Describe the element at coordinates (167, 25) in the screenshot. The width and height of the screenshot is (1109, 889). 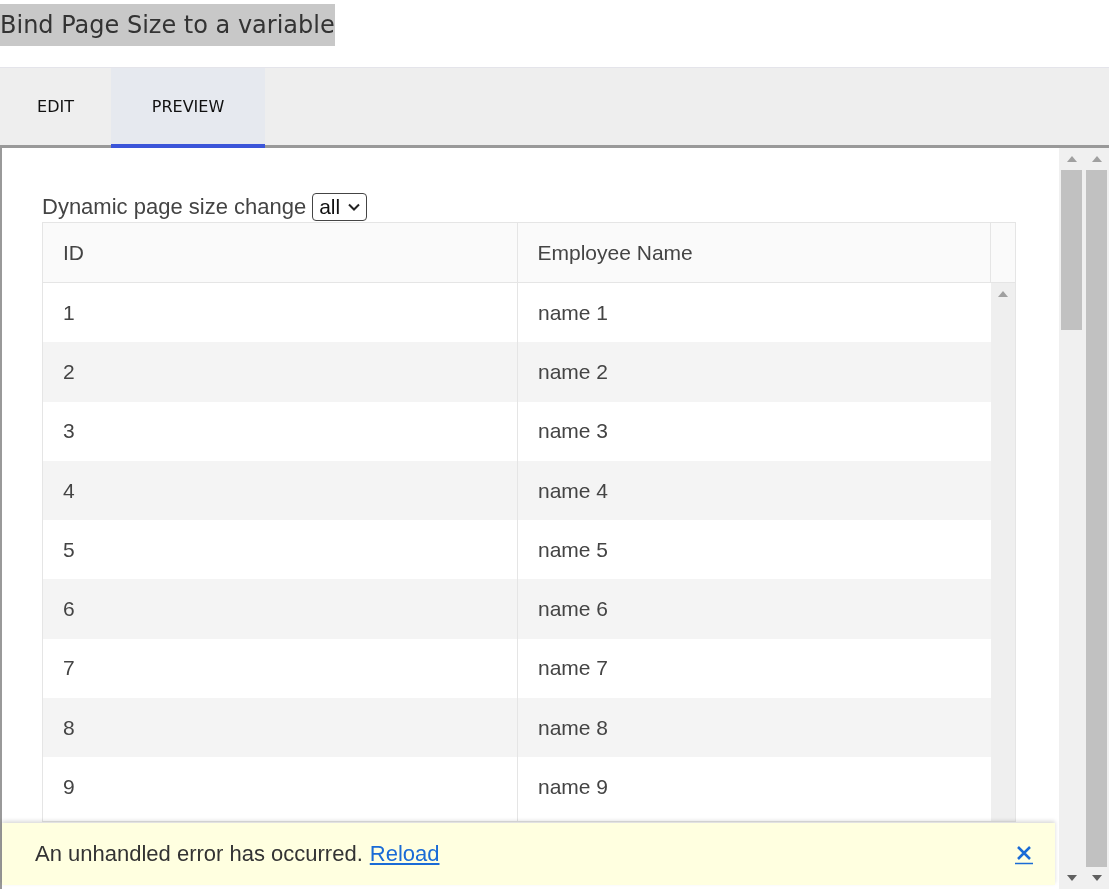
I see `page-title: Bind Page Size to a variable` at that location.